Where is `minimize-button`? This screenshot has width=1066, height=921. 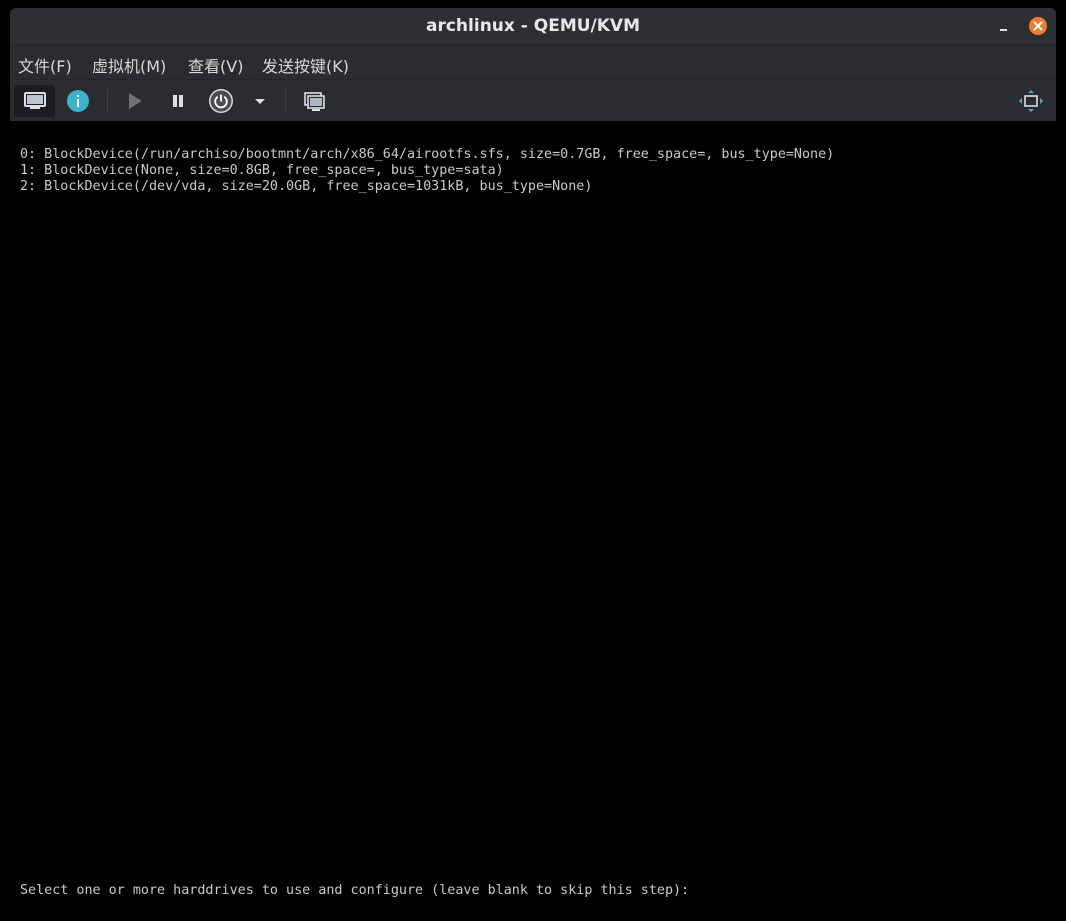 minimize-button is located at coordinates (1004, 26).